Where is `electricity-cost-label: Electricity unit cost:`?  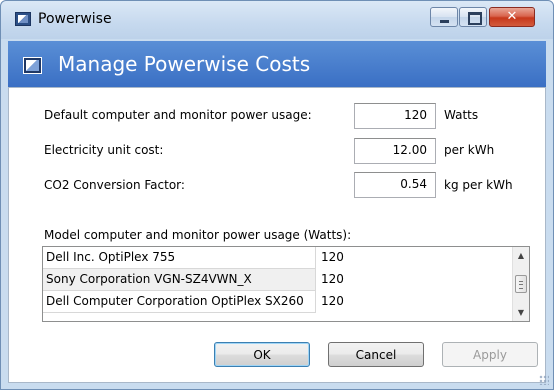
electricity-cost-label: Electricity unit cost: is located at coordinates (104, 150).